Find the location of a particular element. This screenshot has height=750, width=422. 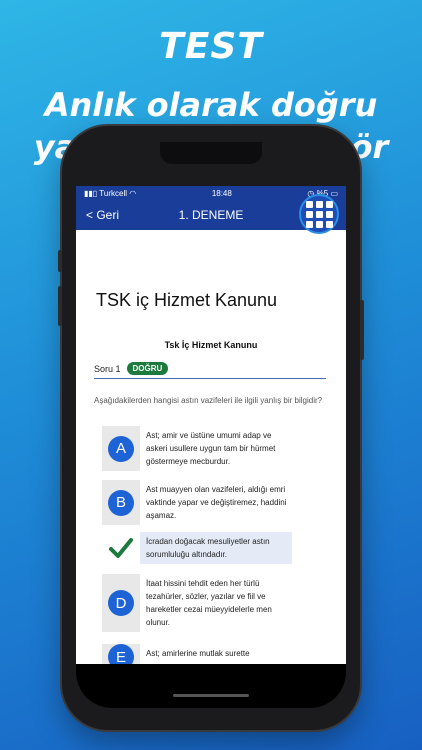

option-d-icon: D is located at coordinates (121, 603).